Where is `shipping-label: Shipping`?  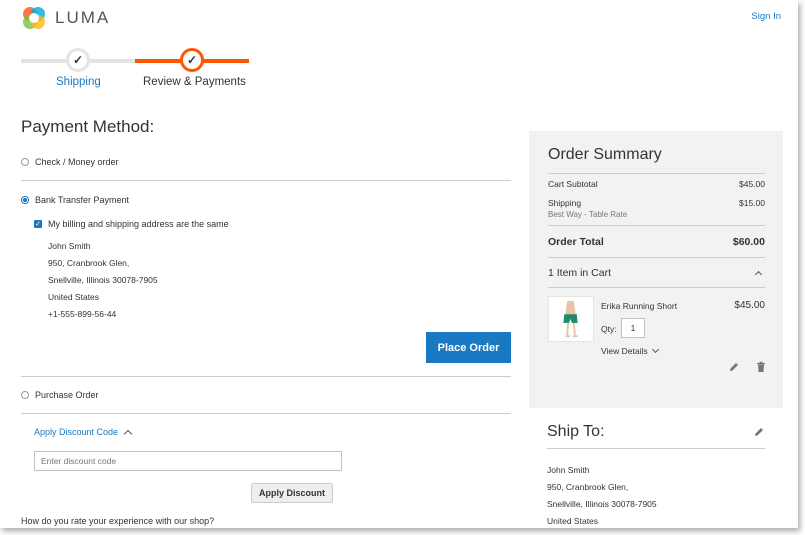
shipping-label: Shipping is located at coordinates (565, 203).